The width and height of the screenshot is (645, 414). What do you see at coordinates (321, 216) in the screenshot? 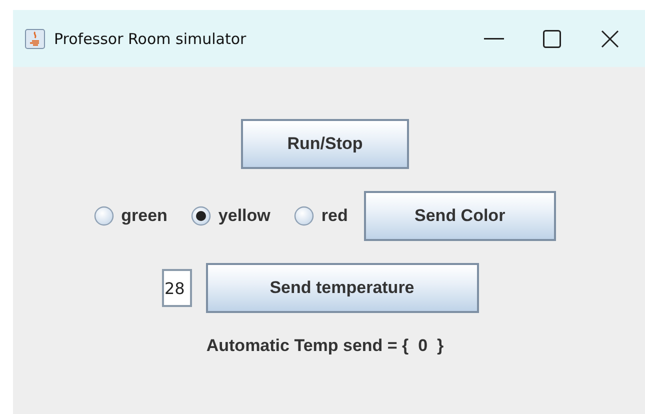
I see `color-radio: red` at bounding box center [321, 216].